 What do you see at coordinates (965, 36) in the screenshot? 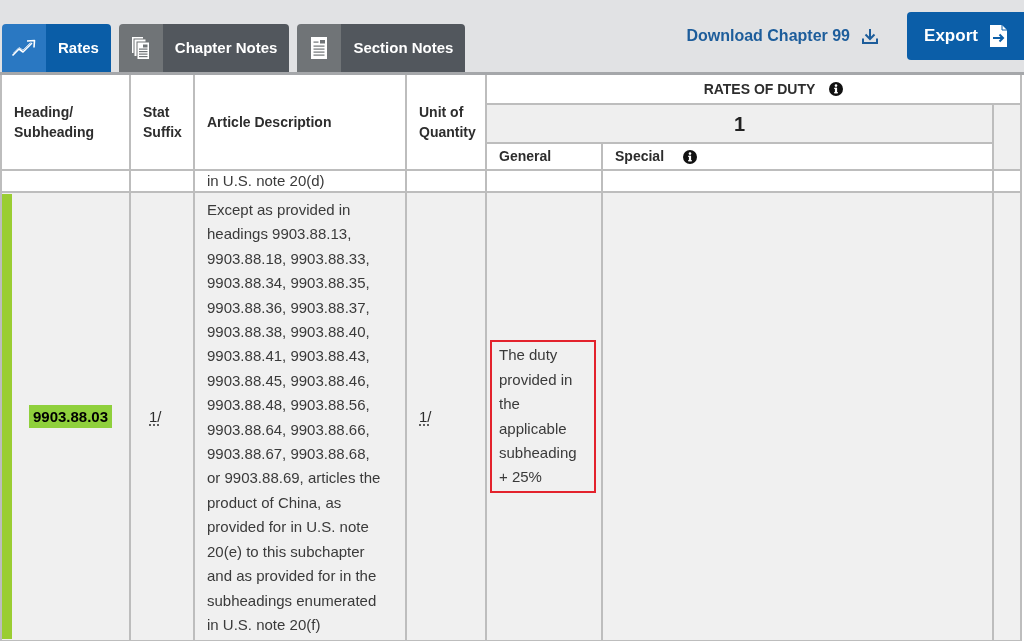
I see `export-button: Export` at bounding box center [965, 36].